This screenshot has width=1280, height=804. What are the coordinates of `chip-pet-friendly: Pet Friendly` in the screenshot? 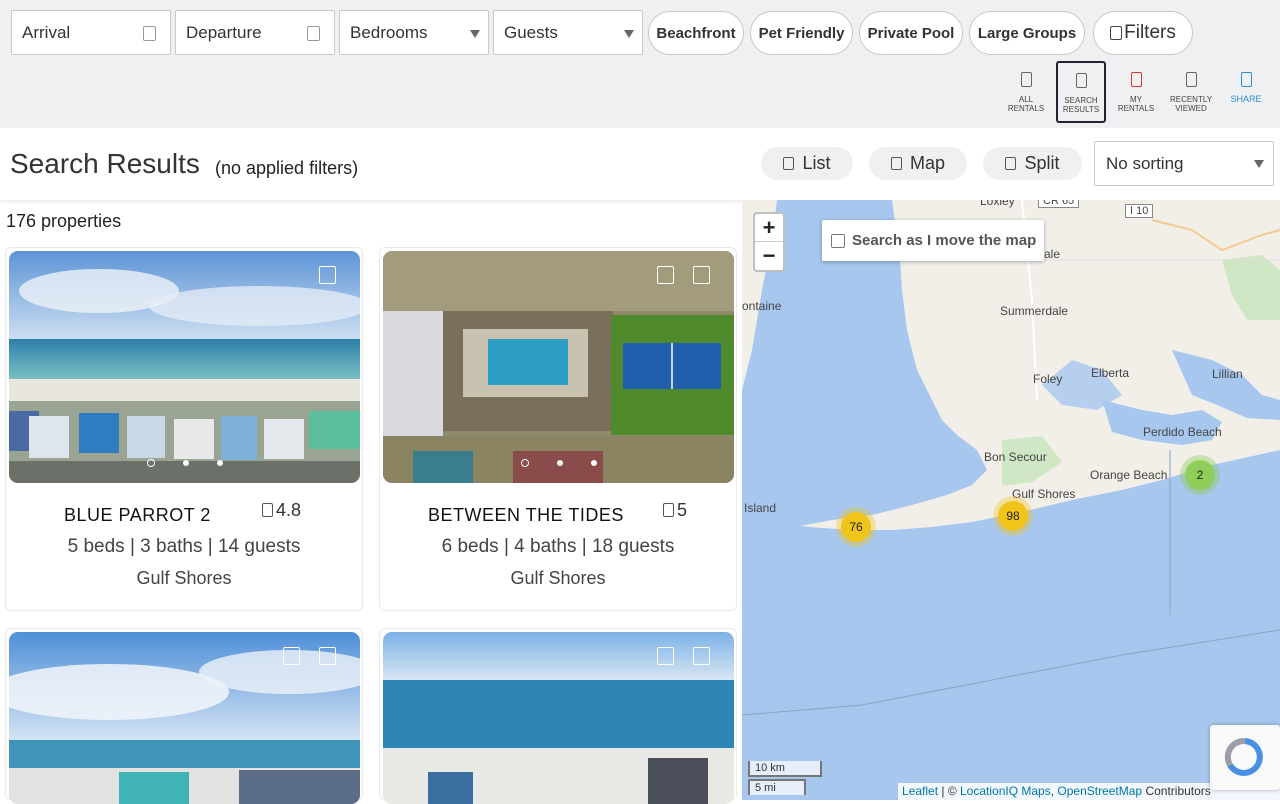 It's located at (801, 33).